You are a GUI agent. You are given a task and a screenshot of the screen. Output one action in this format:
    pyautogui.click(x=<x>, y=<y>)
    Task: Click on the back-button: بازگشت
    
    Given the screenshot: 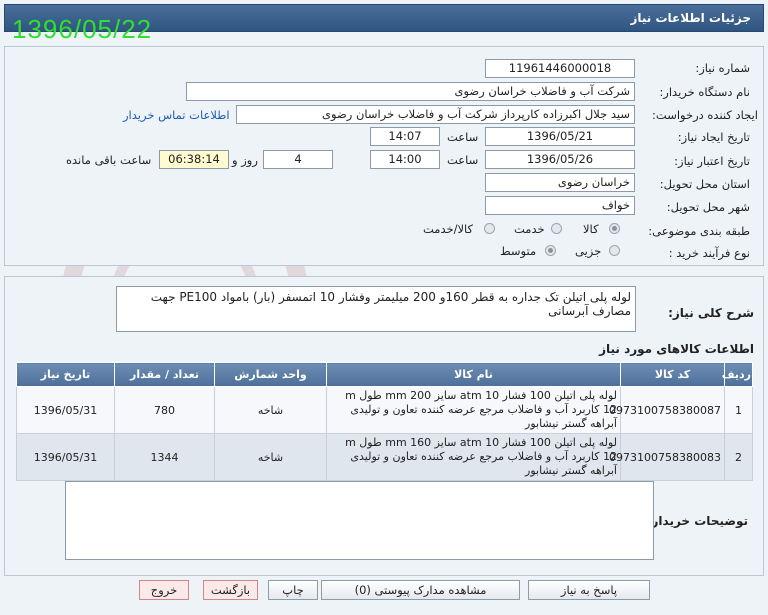 What is the action you would take?
    pyautogui.click(x=230, y=590)
    